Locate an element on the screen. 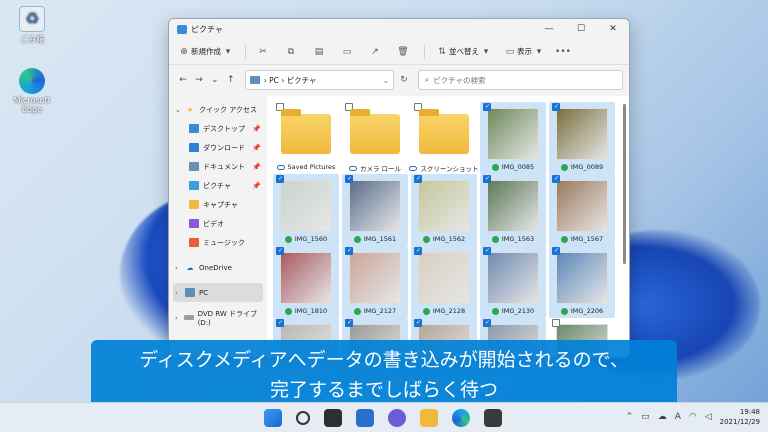 The height and width of the screenshot is (432, 768). file-name-text: IMG_0085 is located at coordinates (518, 167).